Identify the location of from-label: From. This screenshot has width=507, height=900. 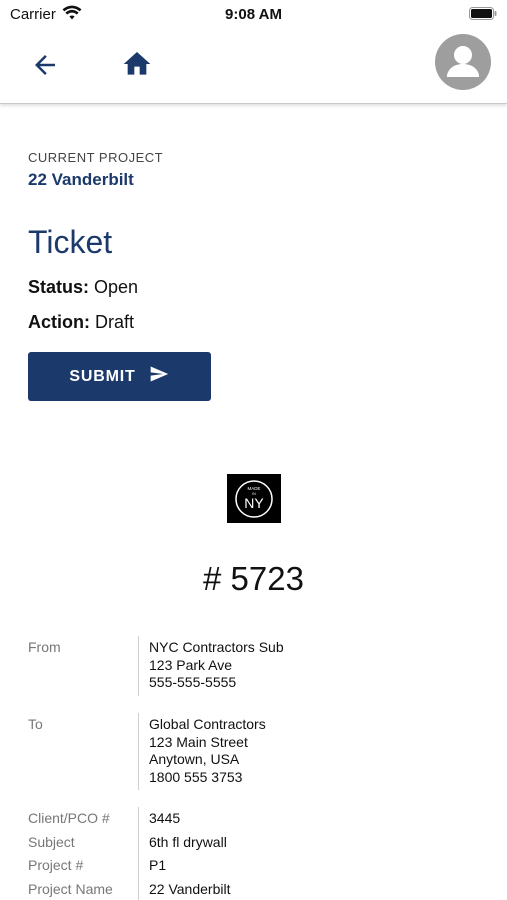
(44, 647).